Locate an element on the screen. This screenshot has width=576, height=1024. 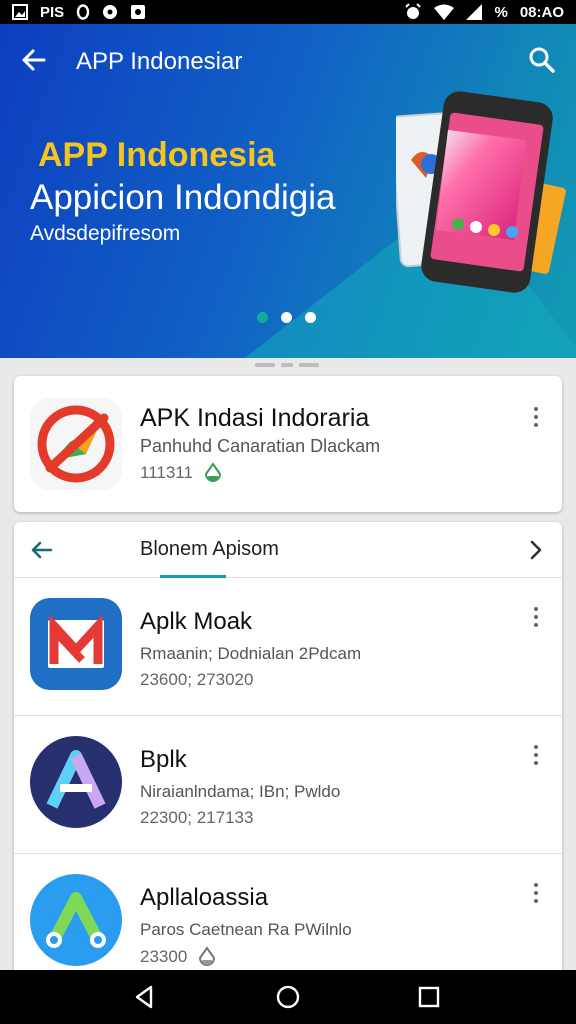
m-logo-app-icon is located at coordinates (76, 644).